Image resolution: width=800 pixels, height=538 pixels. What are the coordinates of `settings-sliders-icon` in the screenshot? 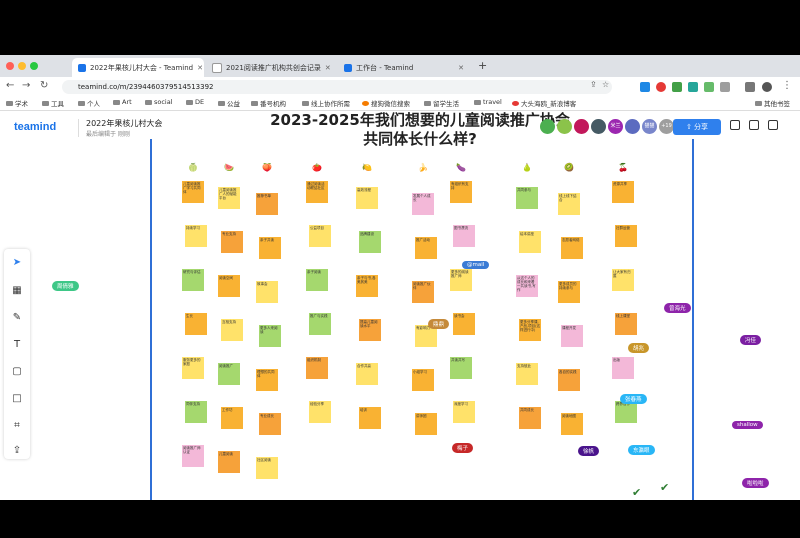 It's located at (773, 125).